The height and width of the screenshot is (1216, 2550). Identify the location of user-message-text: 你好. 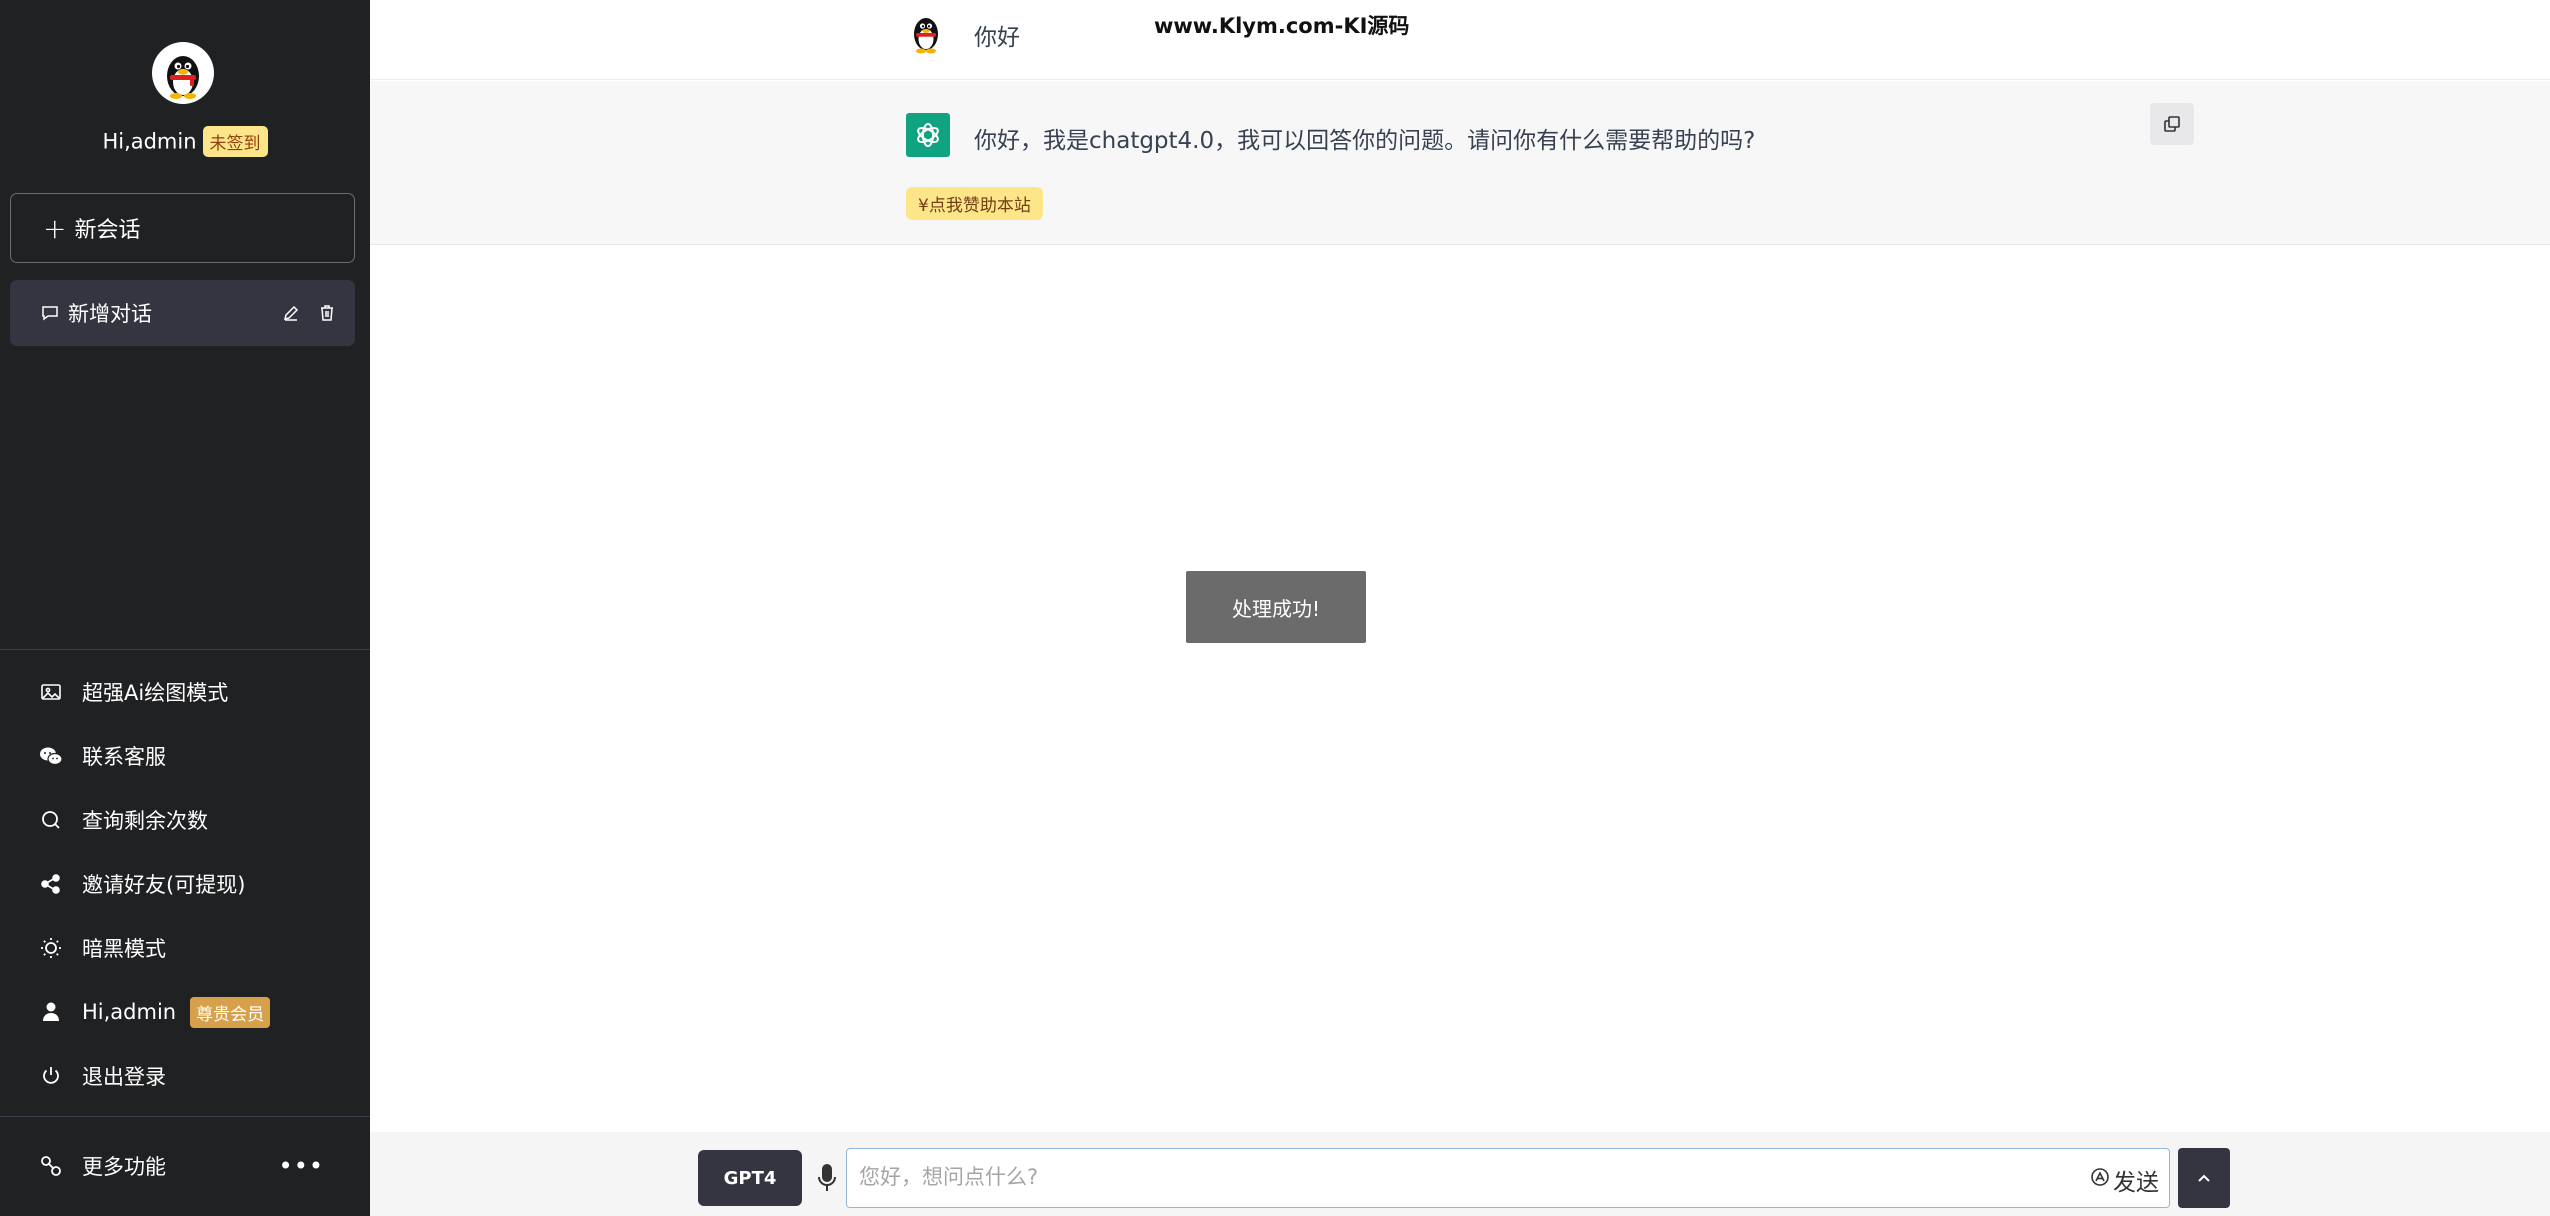
(997, 38).